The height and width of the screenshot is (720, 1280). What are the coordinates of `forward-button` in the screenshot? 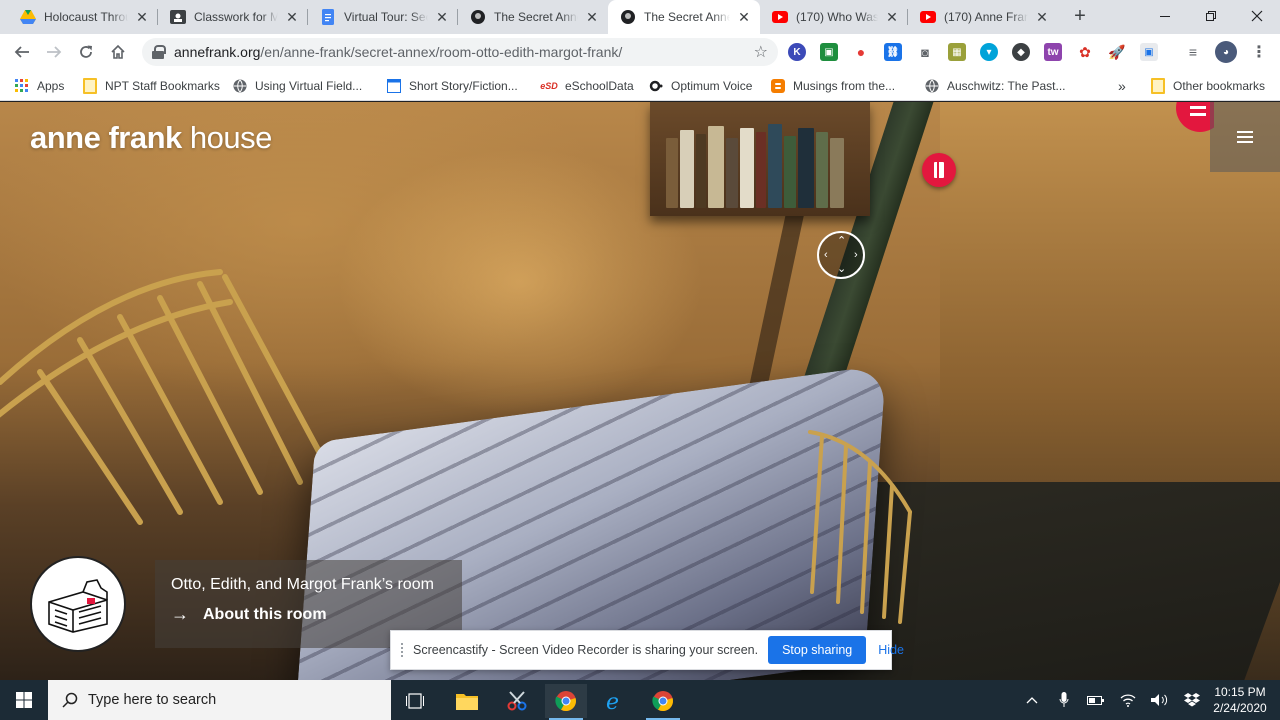 It's located at (54, 52).